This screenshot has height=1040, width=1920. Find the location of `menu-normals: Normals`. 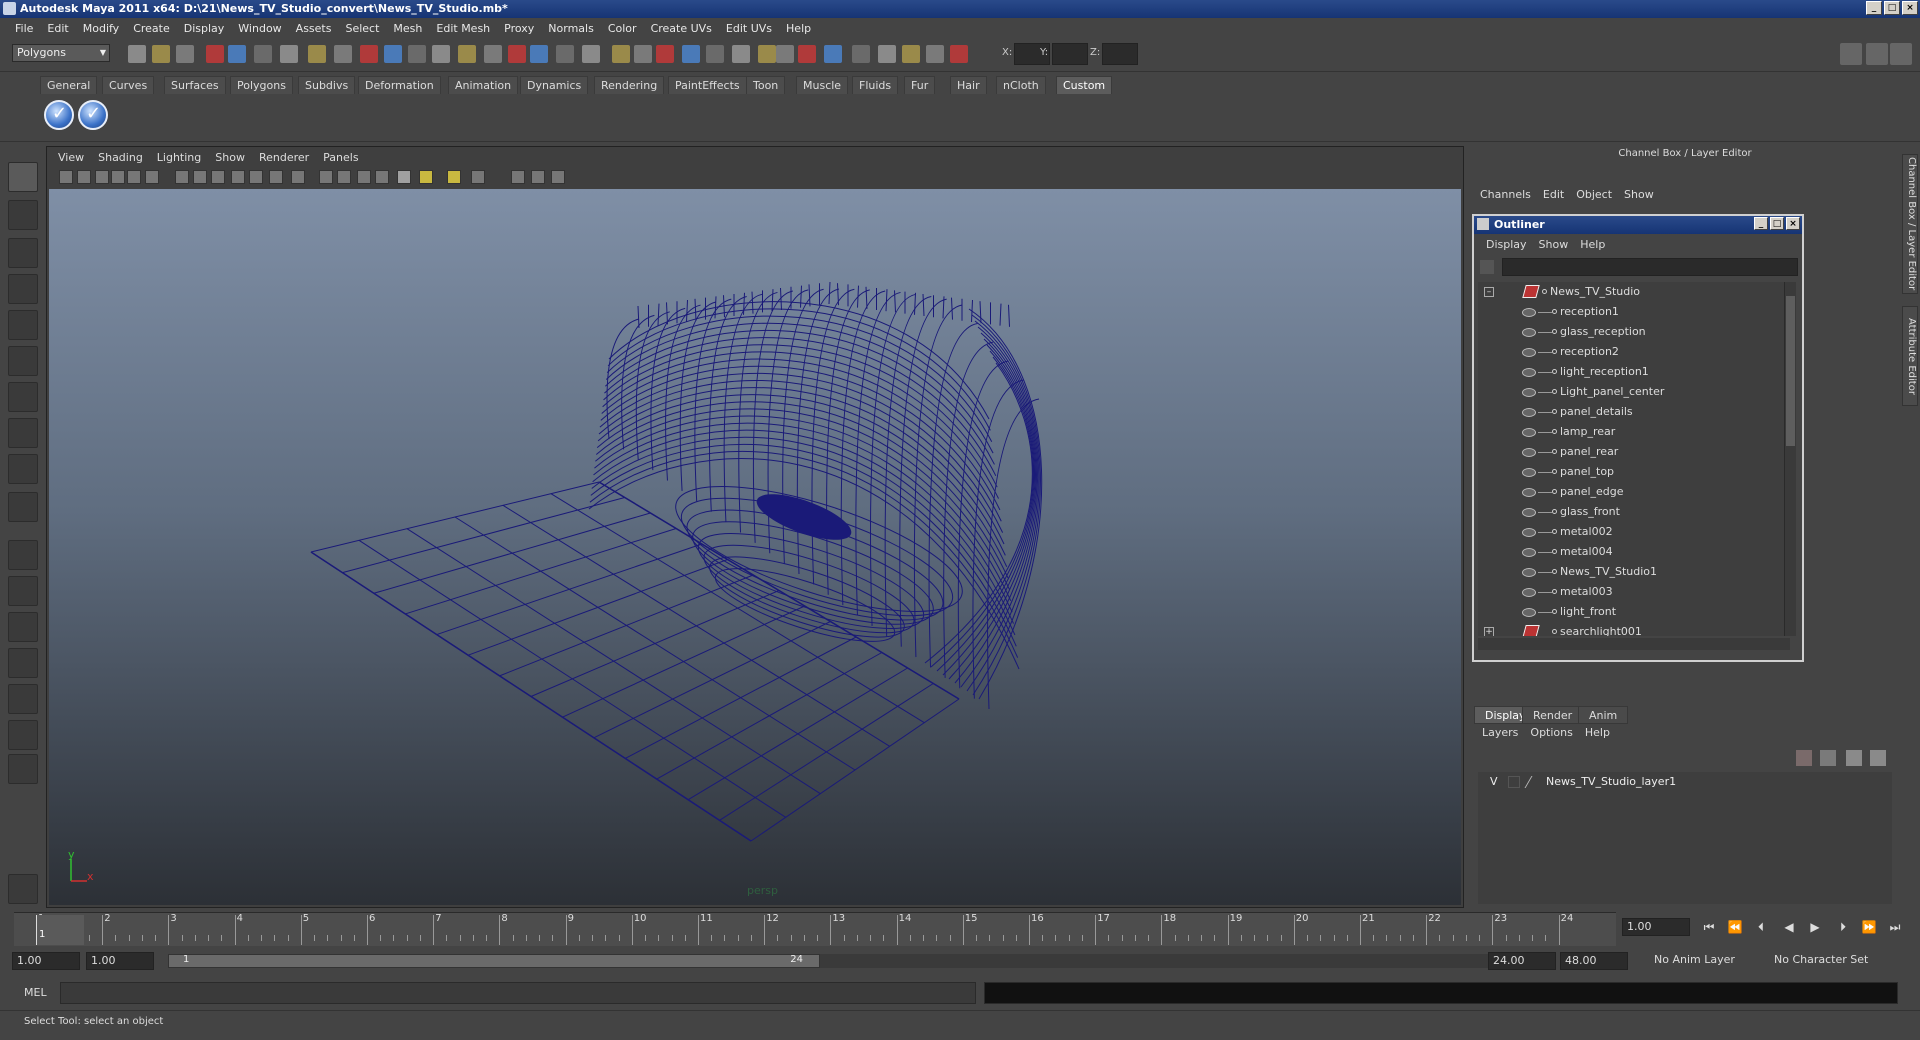

menu-normals: Normals is located at coordinates (571, 28).